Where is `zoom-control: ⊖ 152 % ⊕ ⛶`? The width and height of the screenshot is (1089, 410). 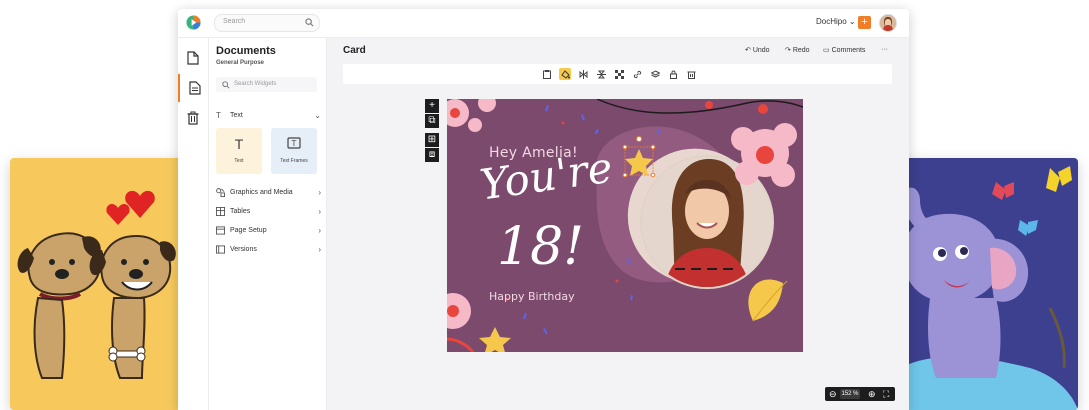
zoom-control: ⊖ 152 % ⊕ ⛶ is located at coordinates (860, 394).